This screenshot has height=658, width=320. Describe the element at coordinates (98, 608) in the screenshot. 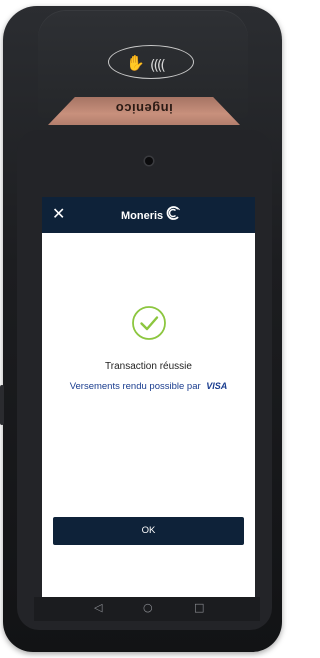

I see `back-icon: ◁` at that location.